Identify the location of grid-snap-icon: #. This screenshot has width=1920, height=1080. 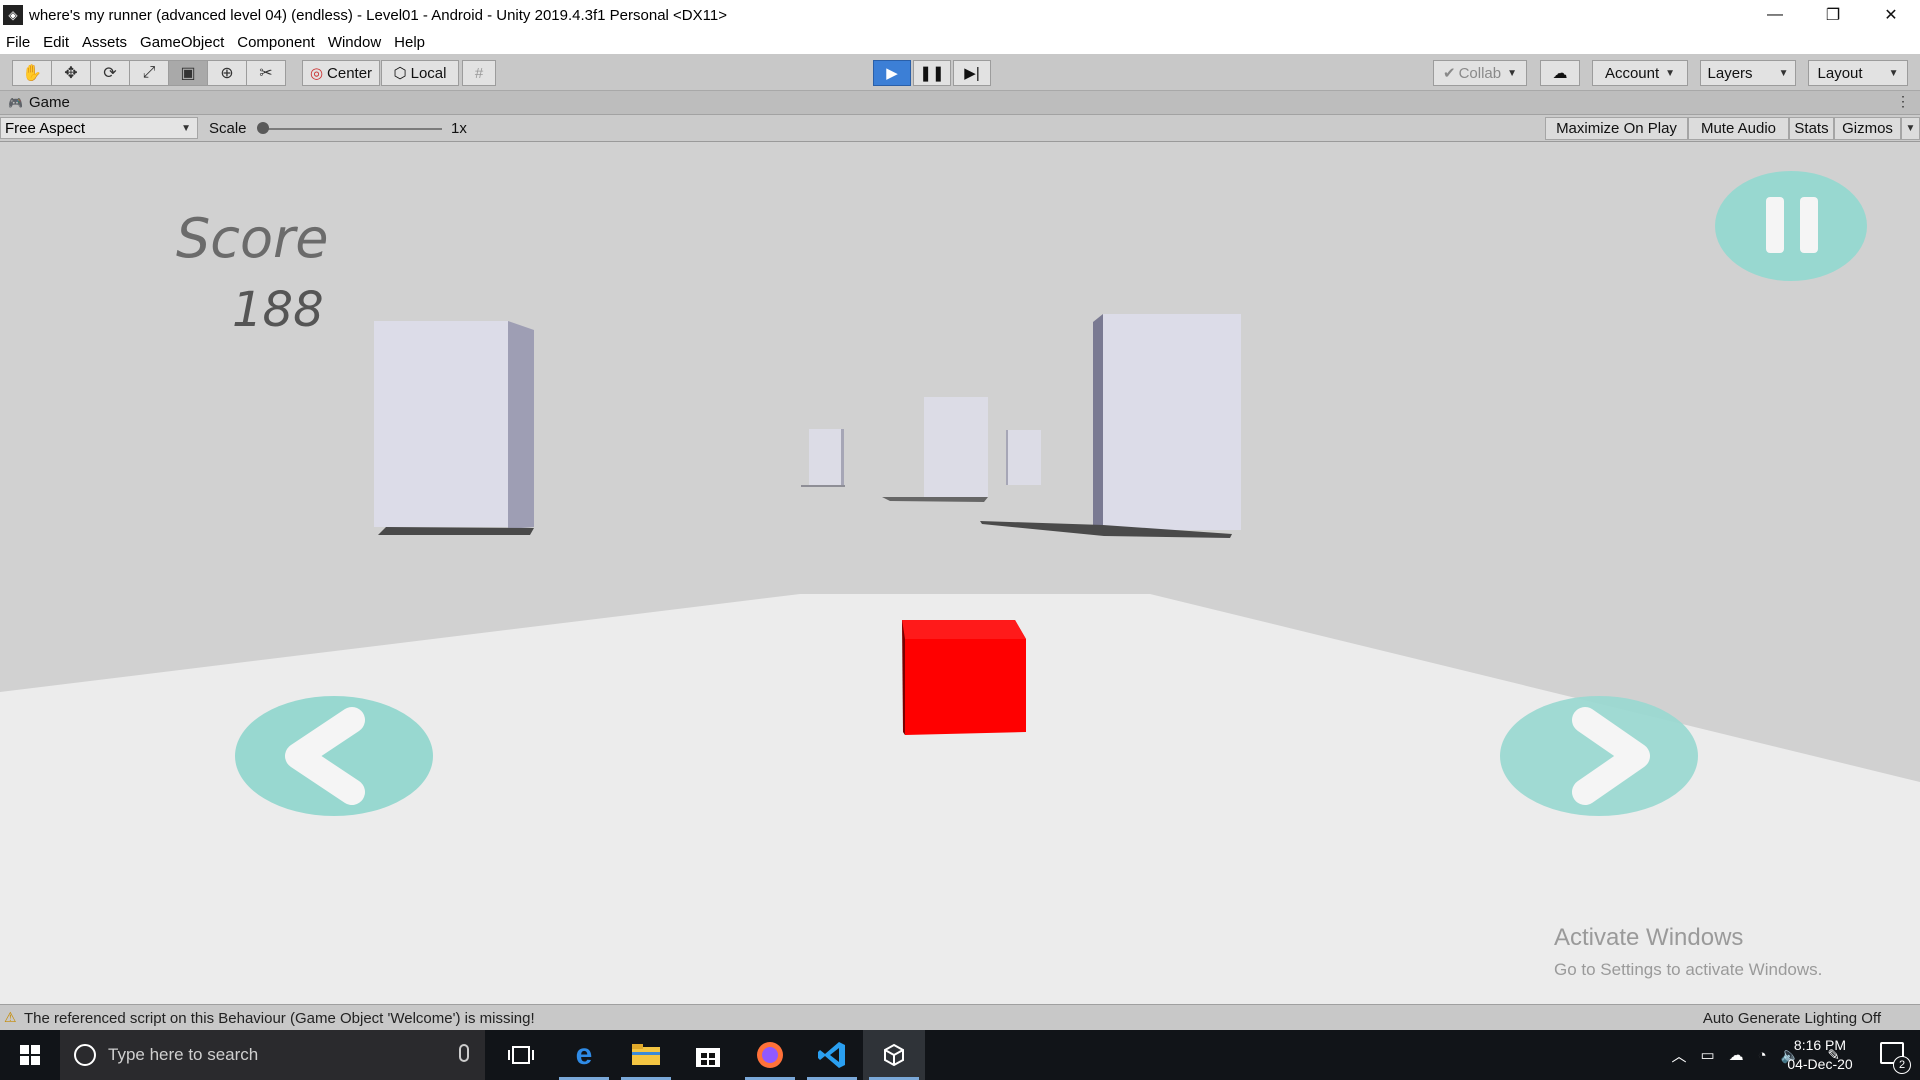
(479, 73).